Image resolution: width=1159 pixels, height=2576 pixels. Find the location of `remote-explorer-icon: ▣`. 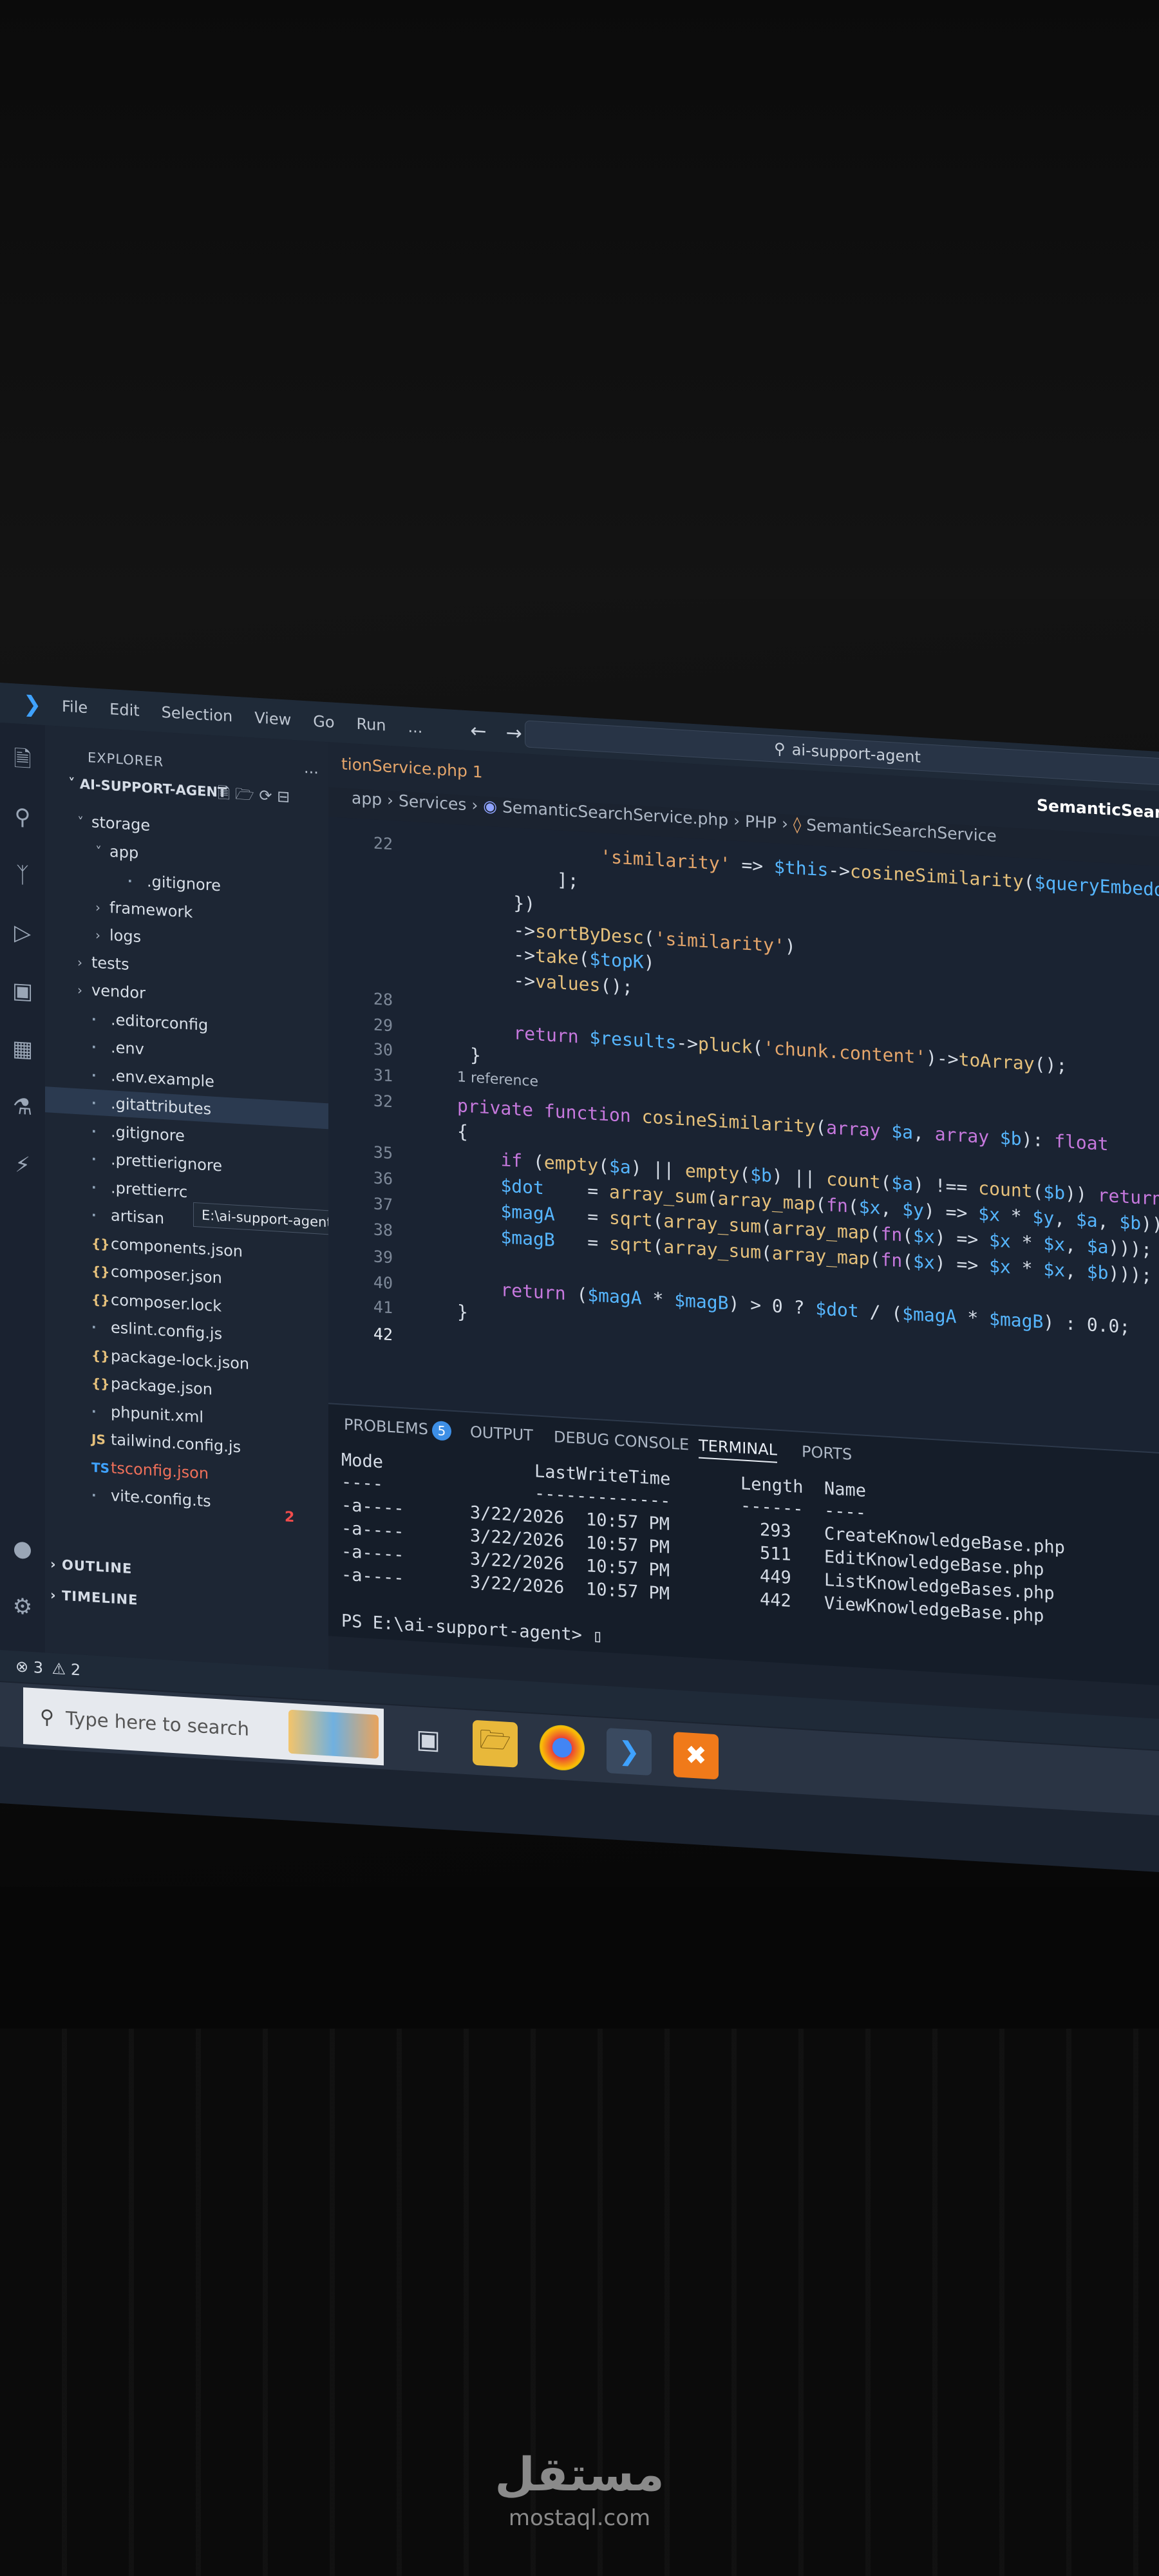

remote-explorer-icon: ▣ is located at coordinates (22, 991).